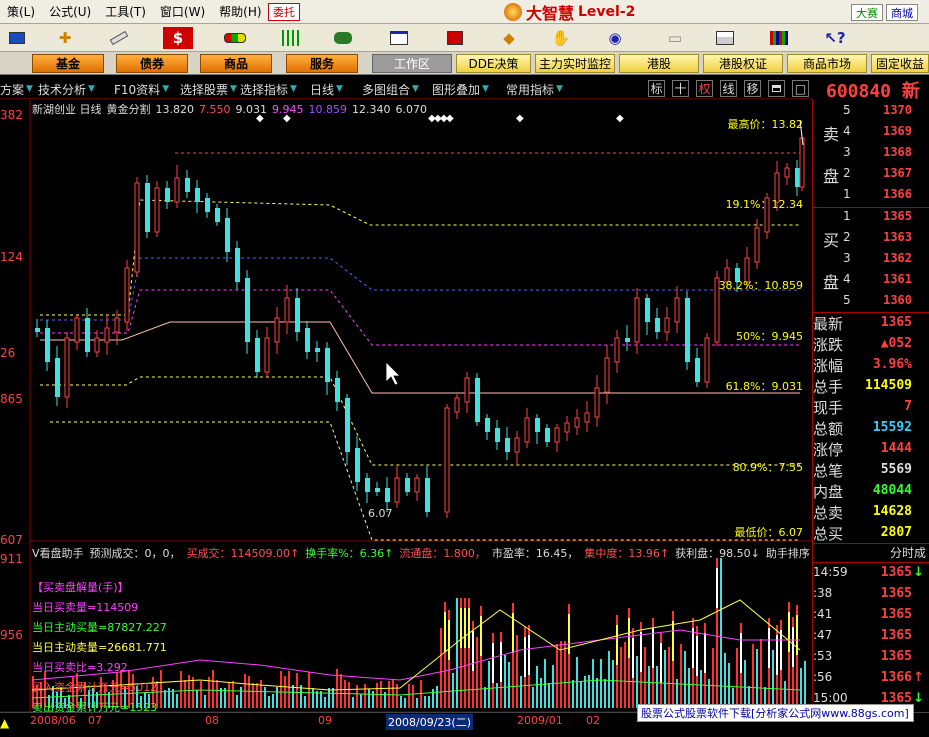  Describe the element at coordinates (871, 113) in the screenshot. I see `sell-row: 5 1370` at that location.